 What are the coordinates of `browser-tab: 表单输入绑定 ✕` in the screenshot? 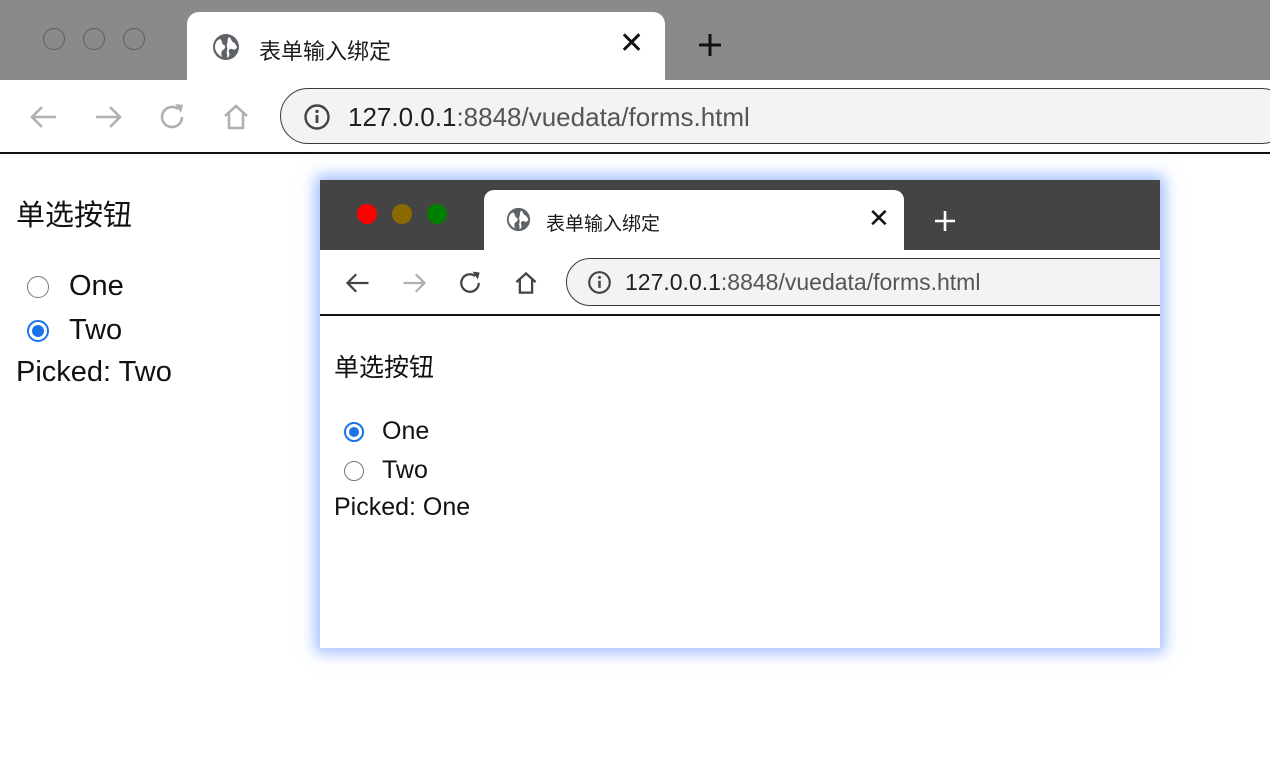 It's located at (426, 46).